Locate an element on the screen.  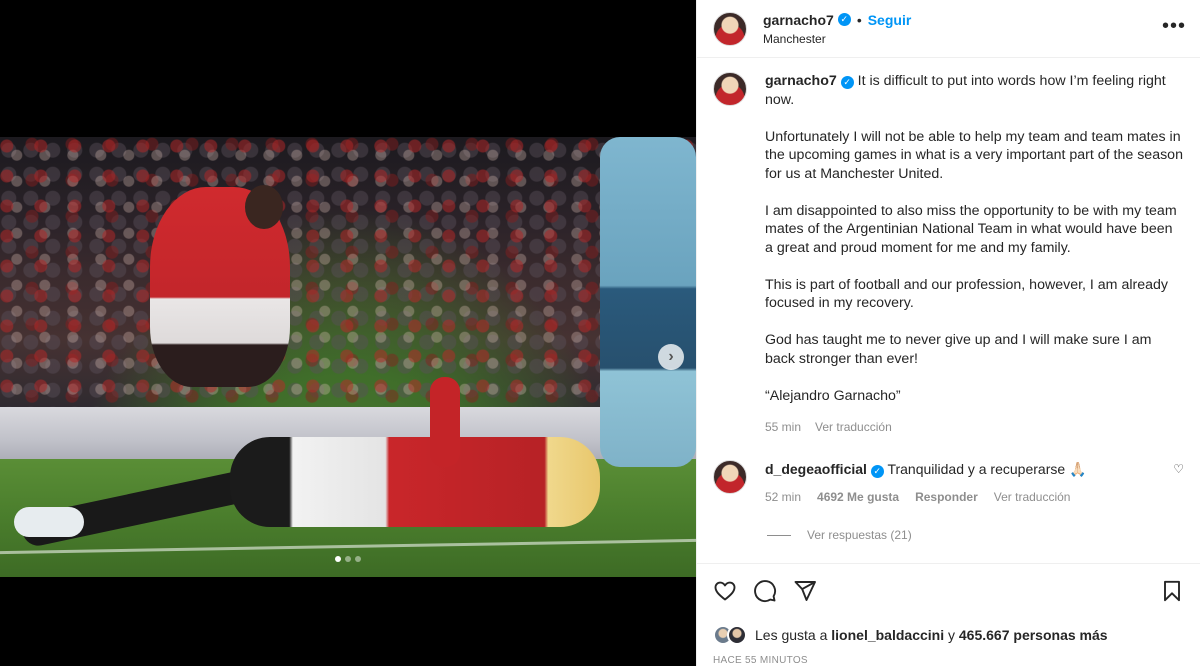
comment-translate-link: Ver traducción is located at coordinates (1032, 497).